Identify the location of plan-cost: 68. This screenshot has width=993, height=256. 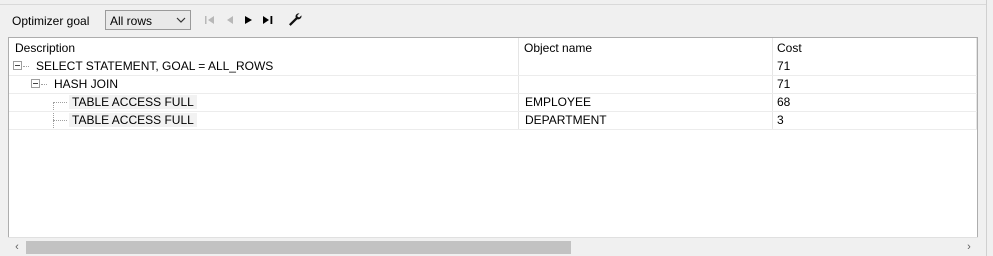
(784, 102).